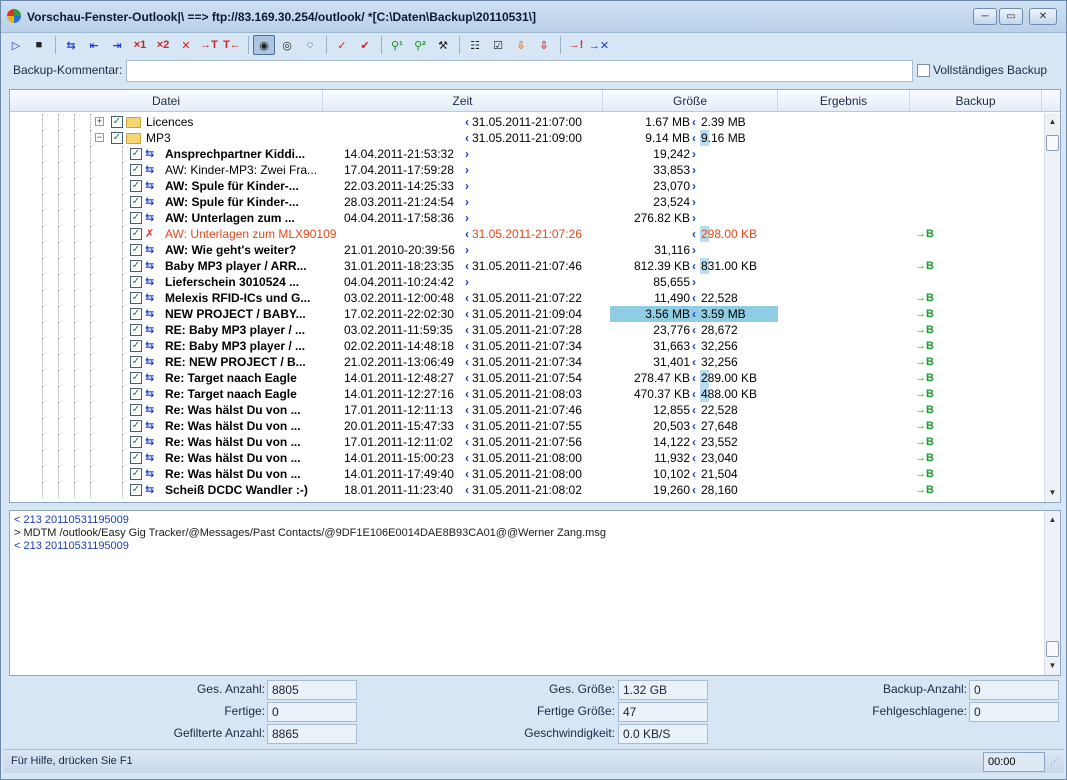 This screenshot has width=1067, height=780. Describe the element at coordinates (690, 101) in the screenshot. I see `column-header-size: Größe` at that location.